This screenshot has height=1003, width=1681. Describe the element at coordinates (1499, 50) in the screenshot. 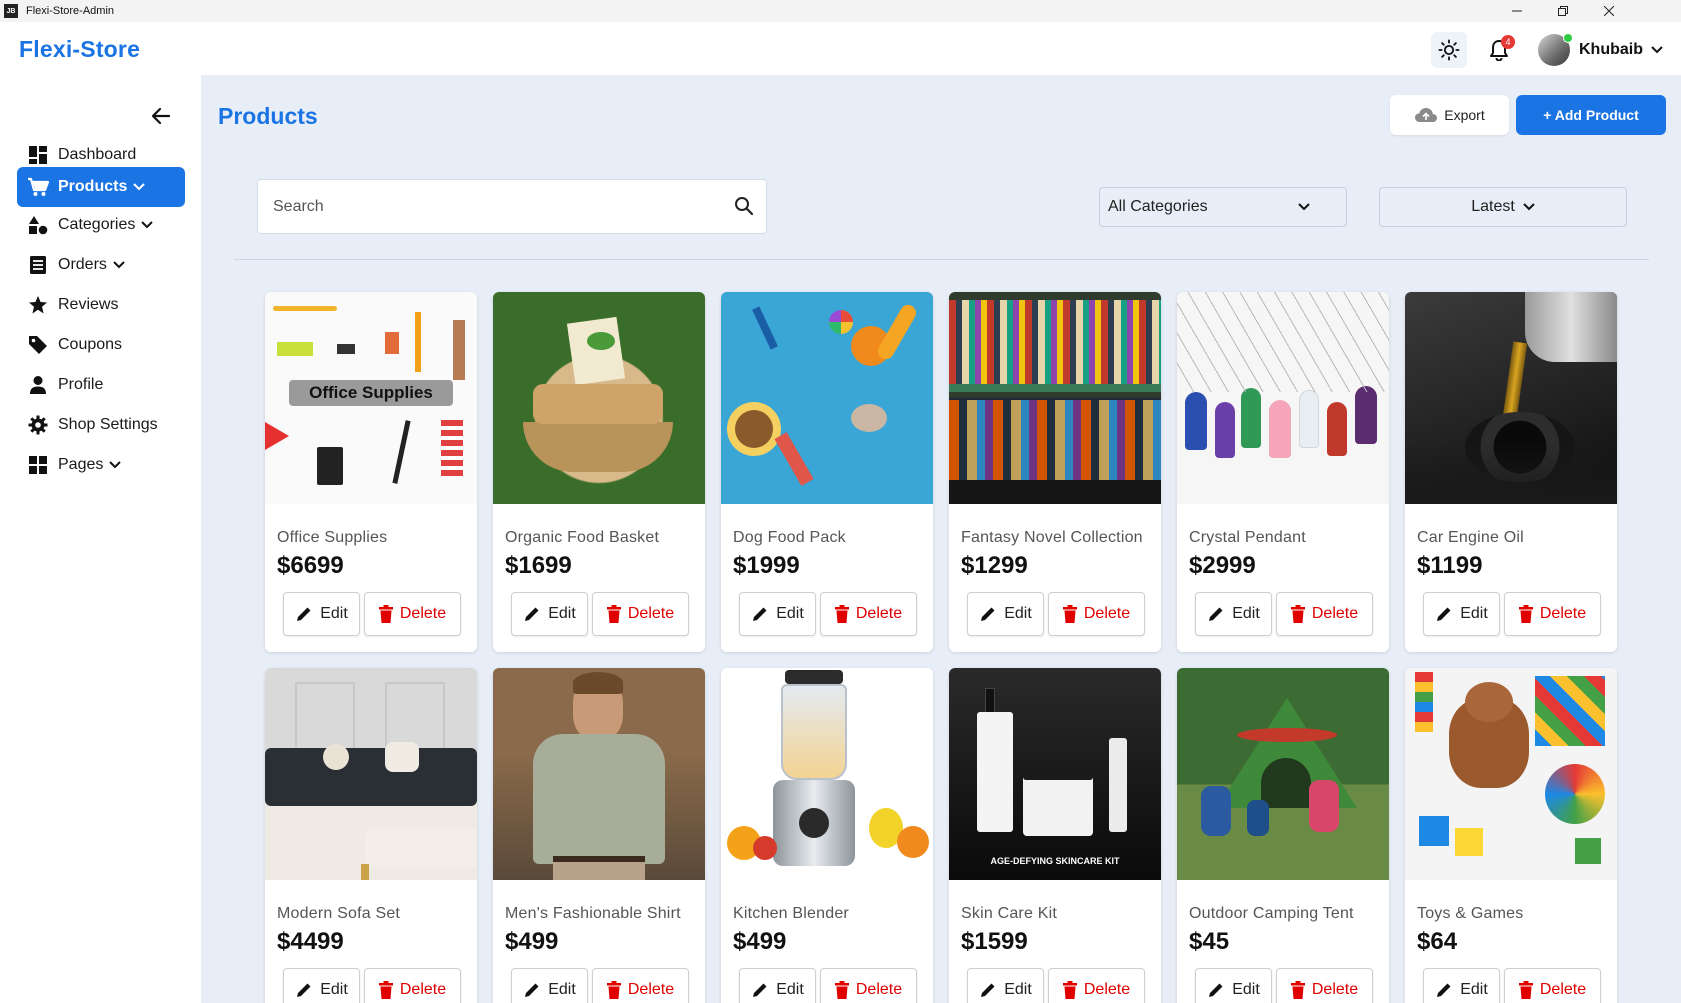

I see `notifications-button: 4` at that location.